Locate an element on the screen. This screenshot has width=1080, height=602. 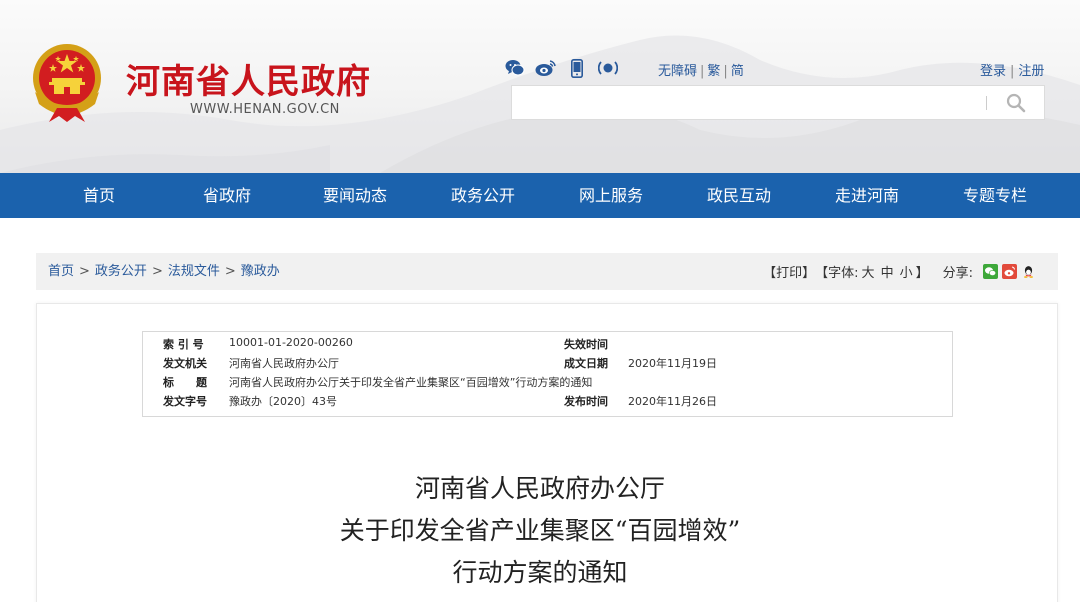
nav-item-gov-affairs: 政务公开 is located at coordinates (483, 195).